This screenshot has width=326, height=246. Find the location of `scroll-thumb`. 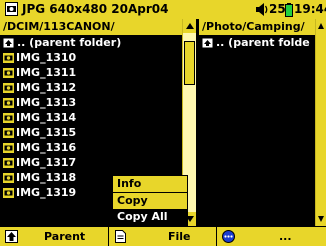

scroll-thumb is located at coordinates (189, 63).